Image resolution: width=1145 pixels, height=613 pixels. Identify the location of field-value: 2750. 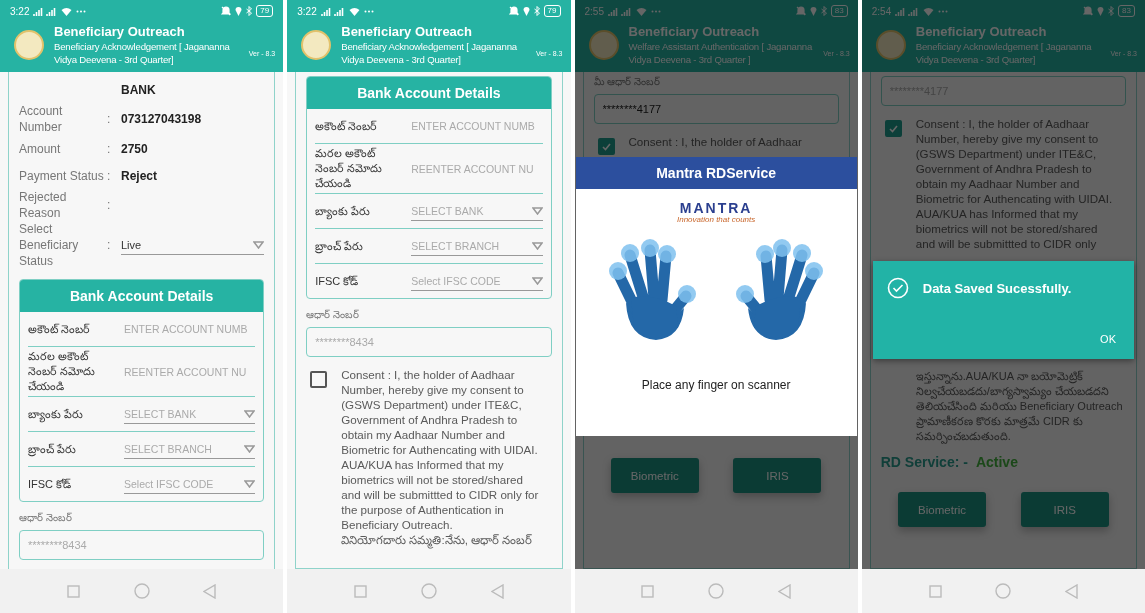
(135, 148).